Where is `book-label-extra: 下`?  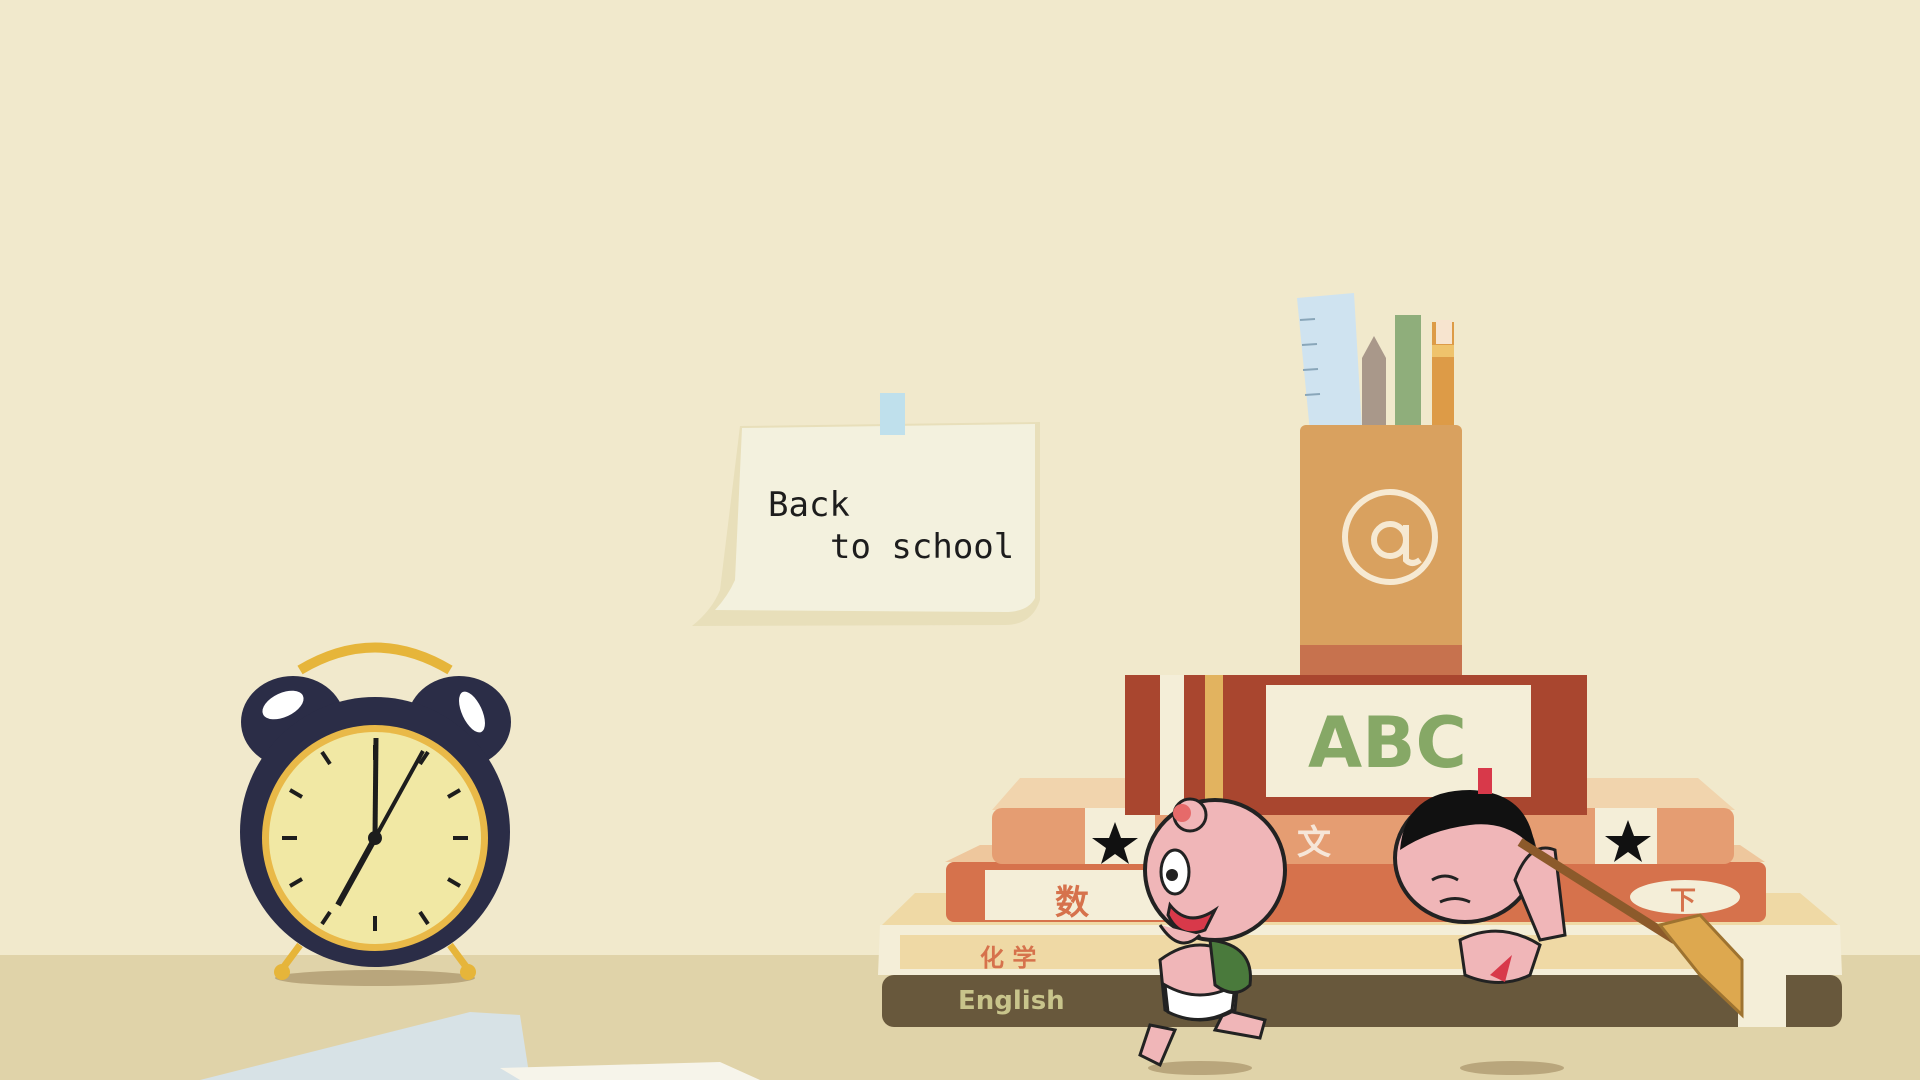 book-label-extra: 下 is located at coordinates (1683, 901).